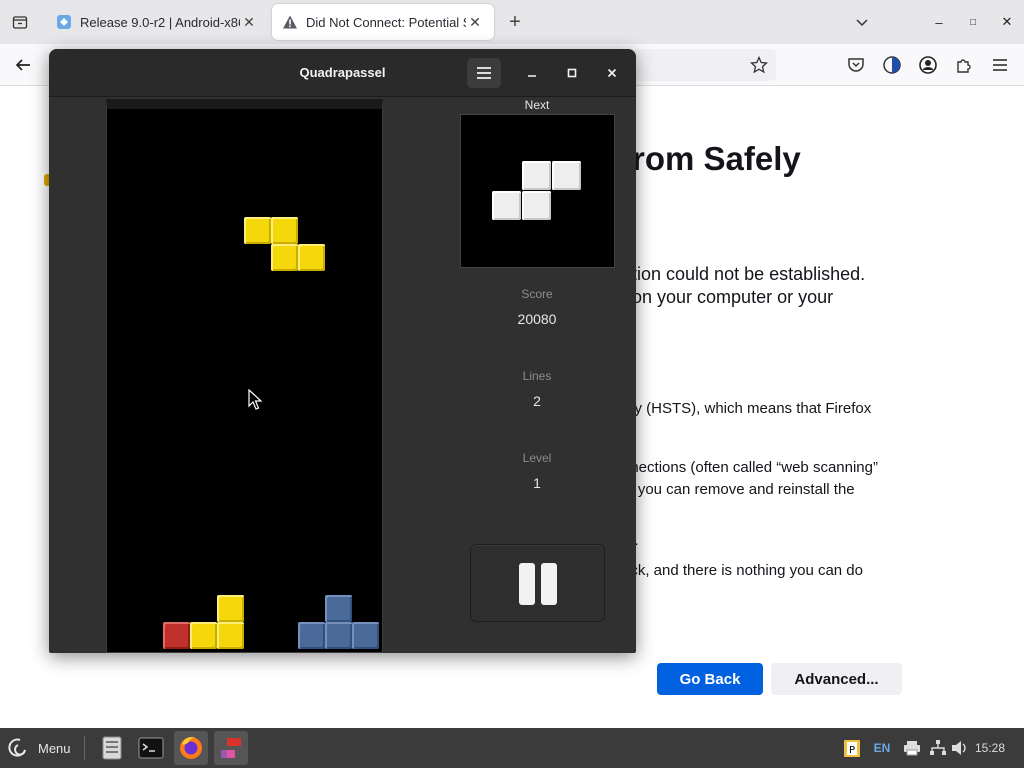 This screenshot has height=768, width=1024. I want to click on minimize-window-button: –, so click(939, 22).